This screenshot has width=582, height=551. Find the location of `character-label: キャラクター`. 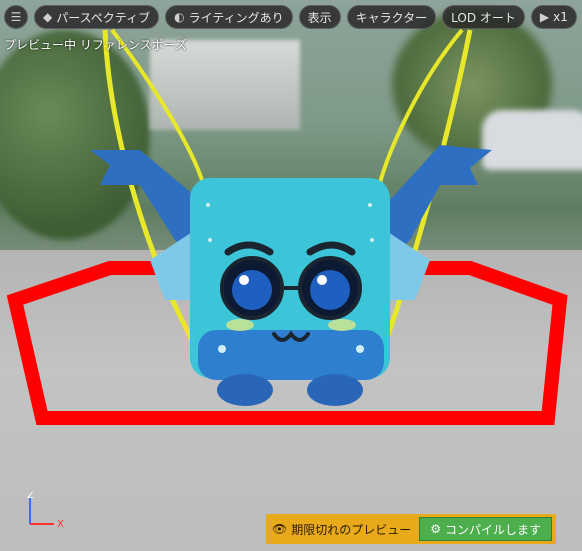

character-label: キャラクター is located at coordinates (391, 17).